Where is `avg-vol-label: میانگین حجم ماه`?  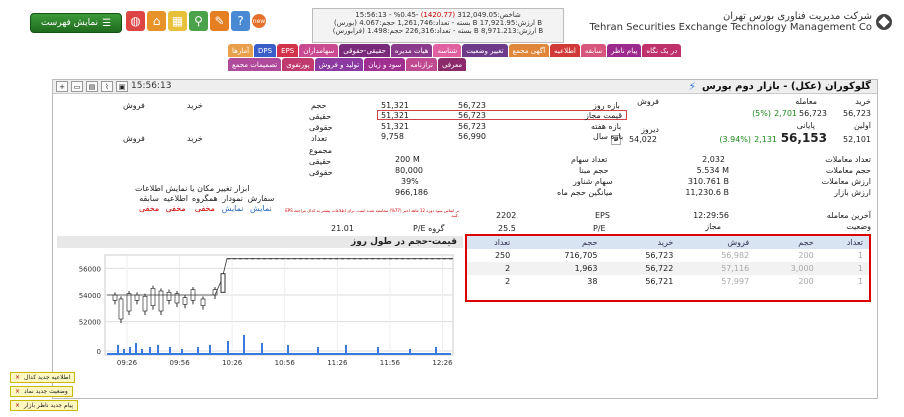 avg-vol-label: میانگین حجم ماه is located at coordinates (585, 192).